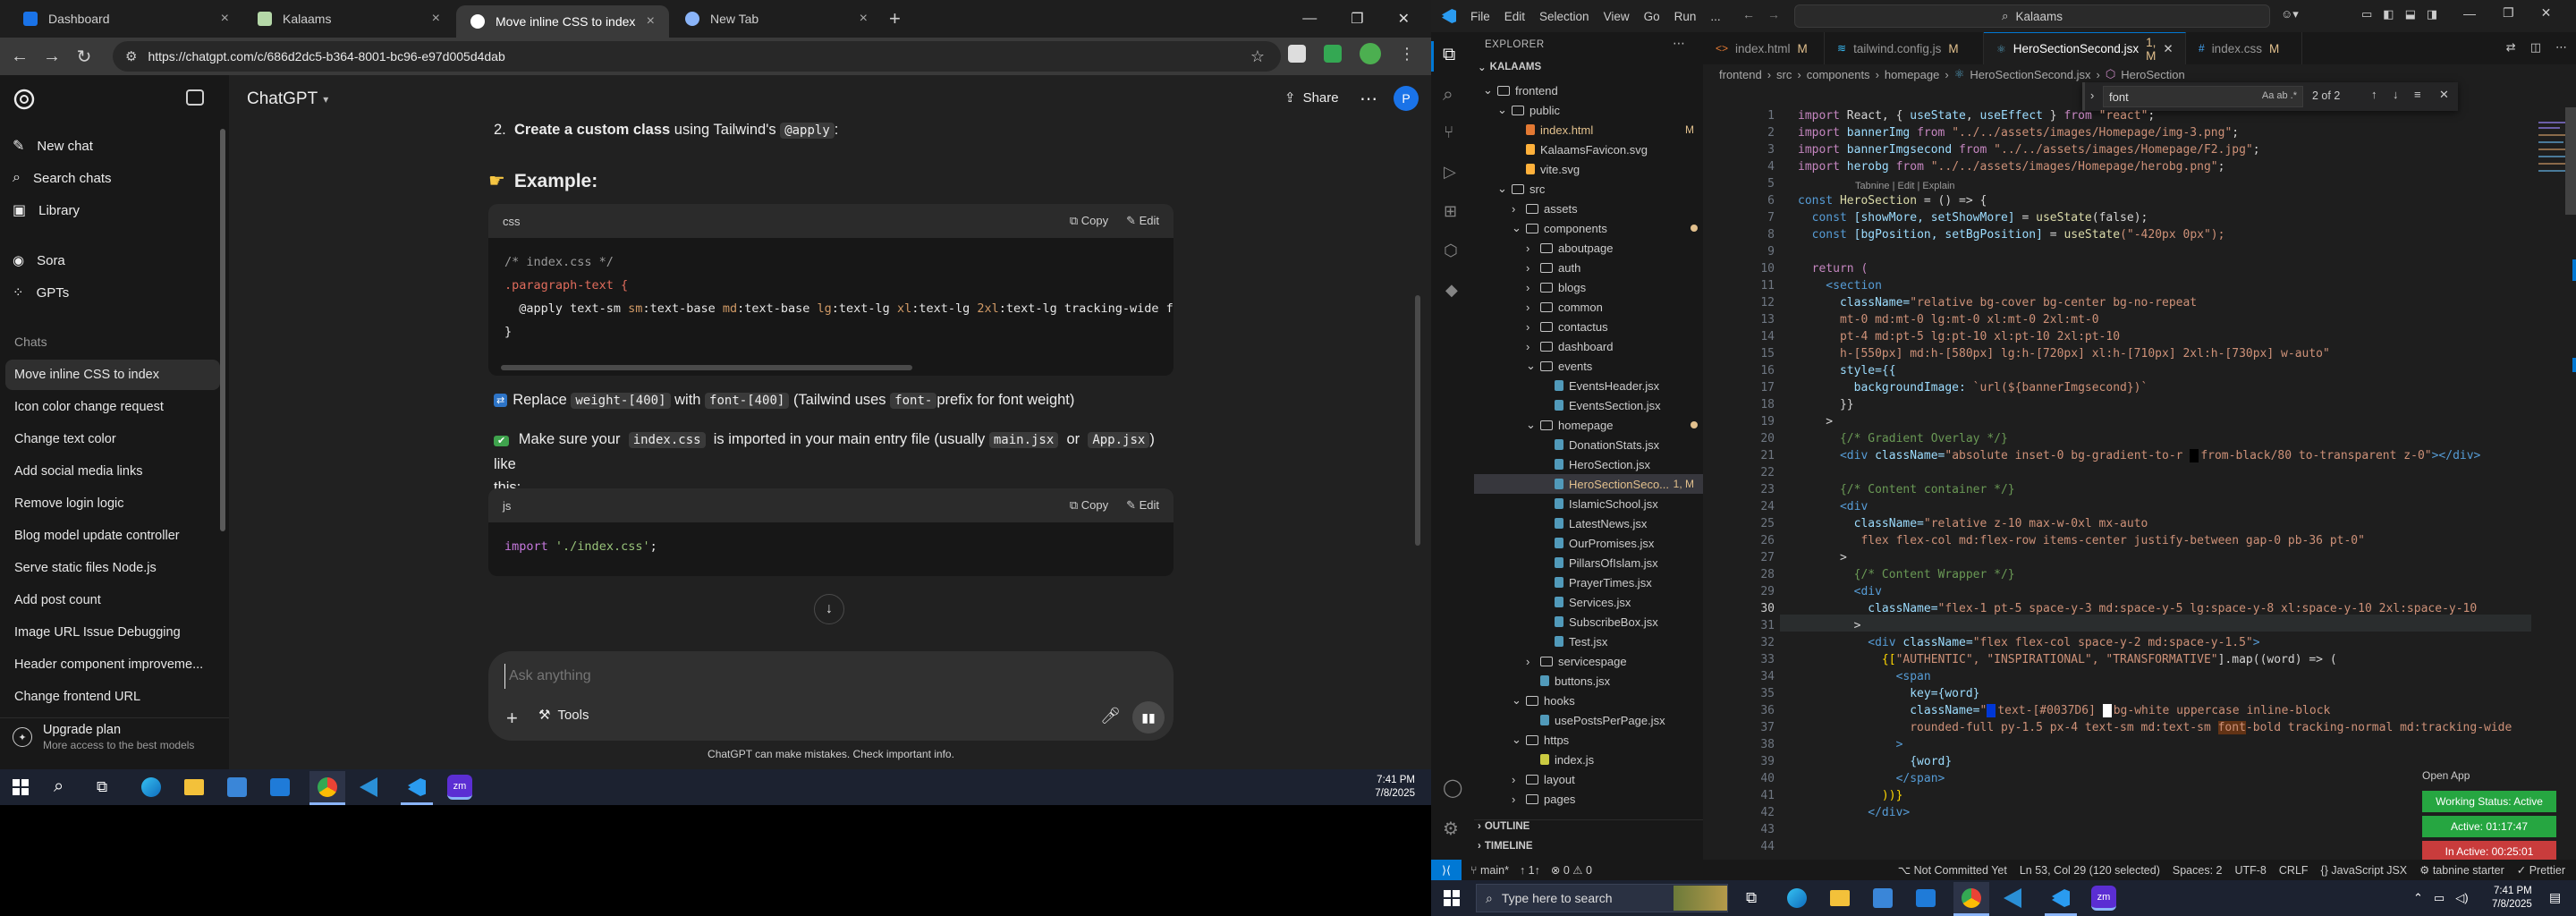 The image size is (2576, 916). What do you see at coordinates (1257, 56) in the screenshot?
I see `bookmark-star-icon: ☆` at bounding box center [1257, 56].